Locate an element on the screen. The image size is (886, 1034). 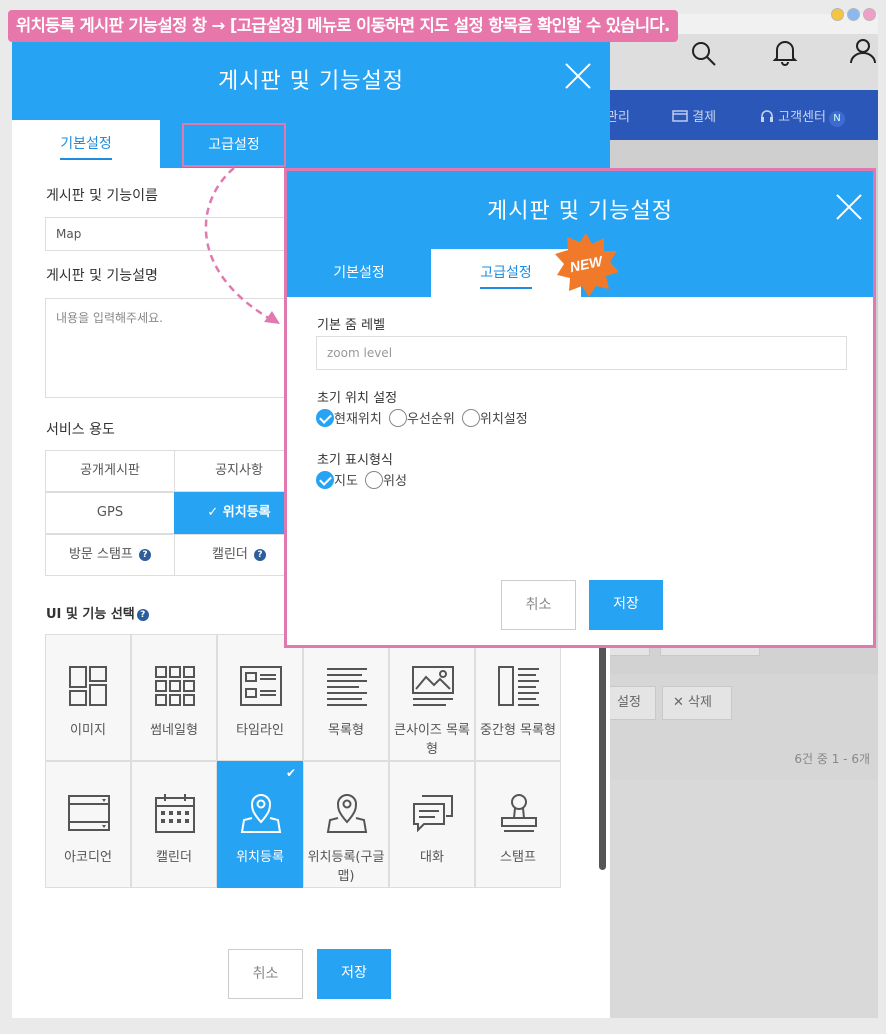
calendar-icon is located at coordinates (175, 813).